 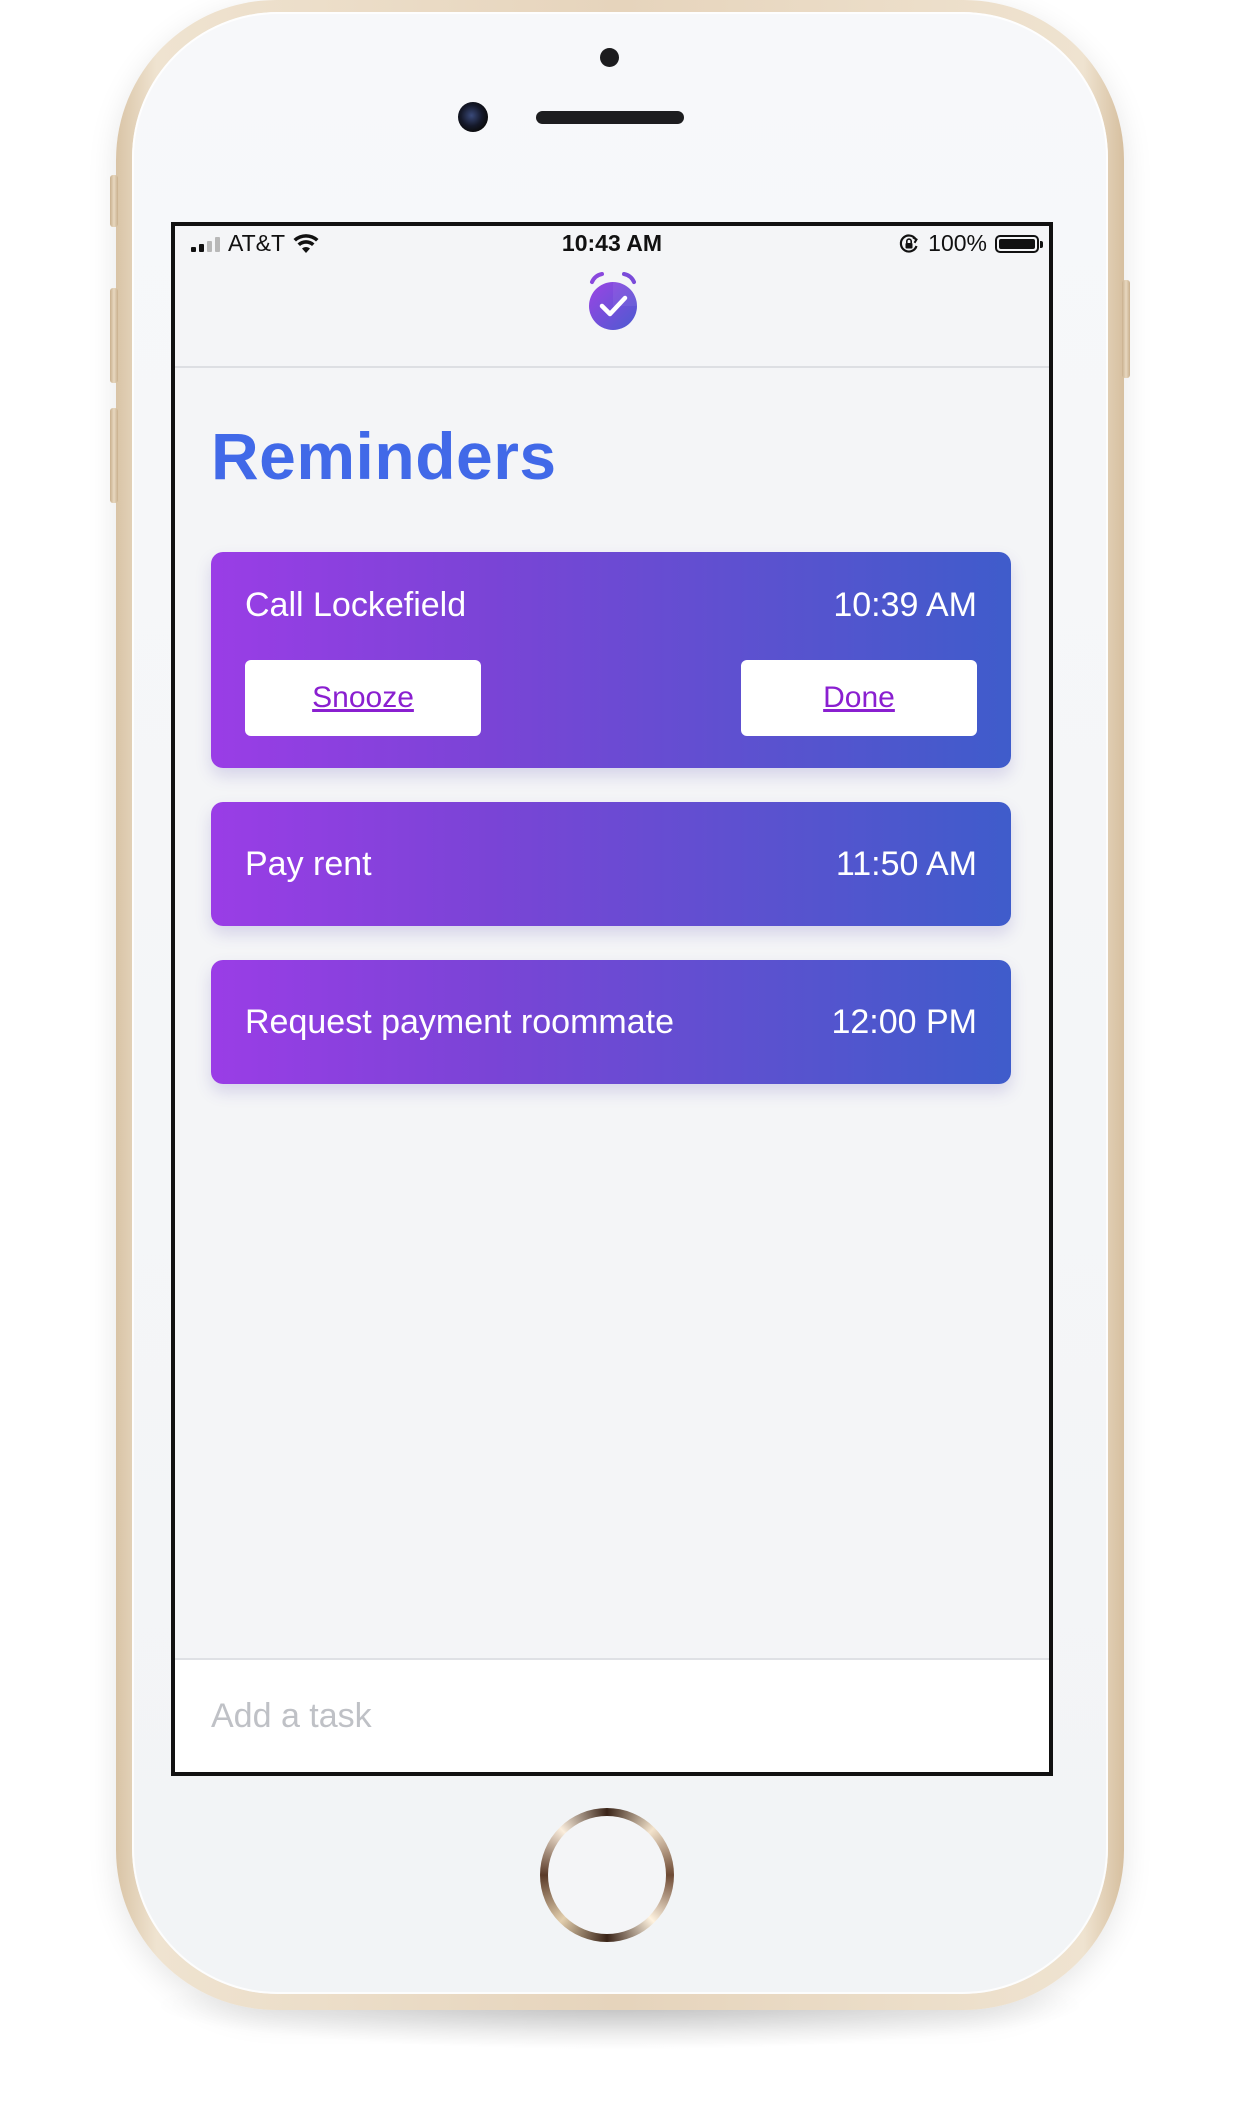 What do you see at coordinates (114, 201) in the screenshot?
I see `mute-switch` at bounding box center [114, 201].